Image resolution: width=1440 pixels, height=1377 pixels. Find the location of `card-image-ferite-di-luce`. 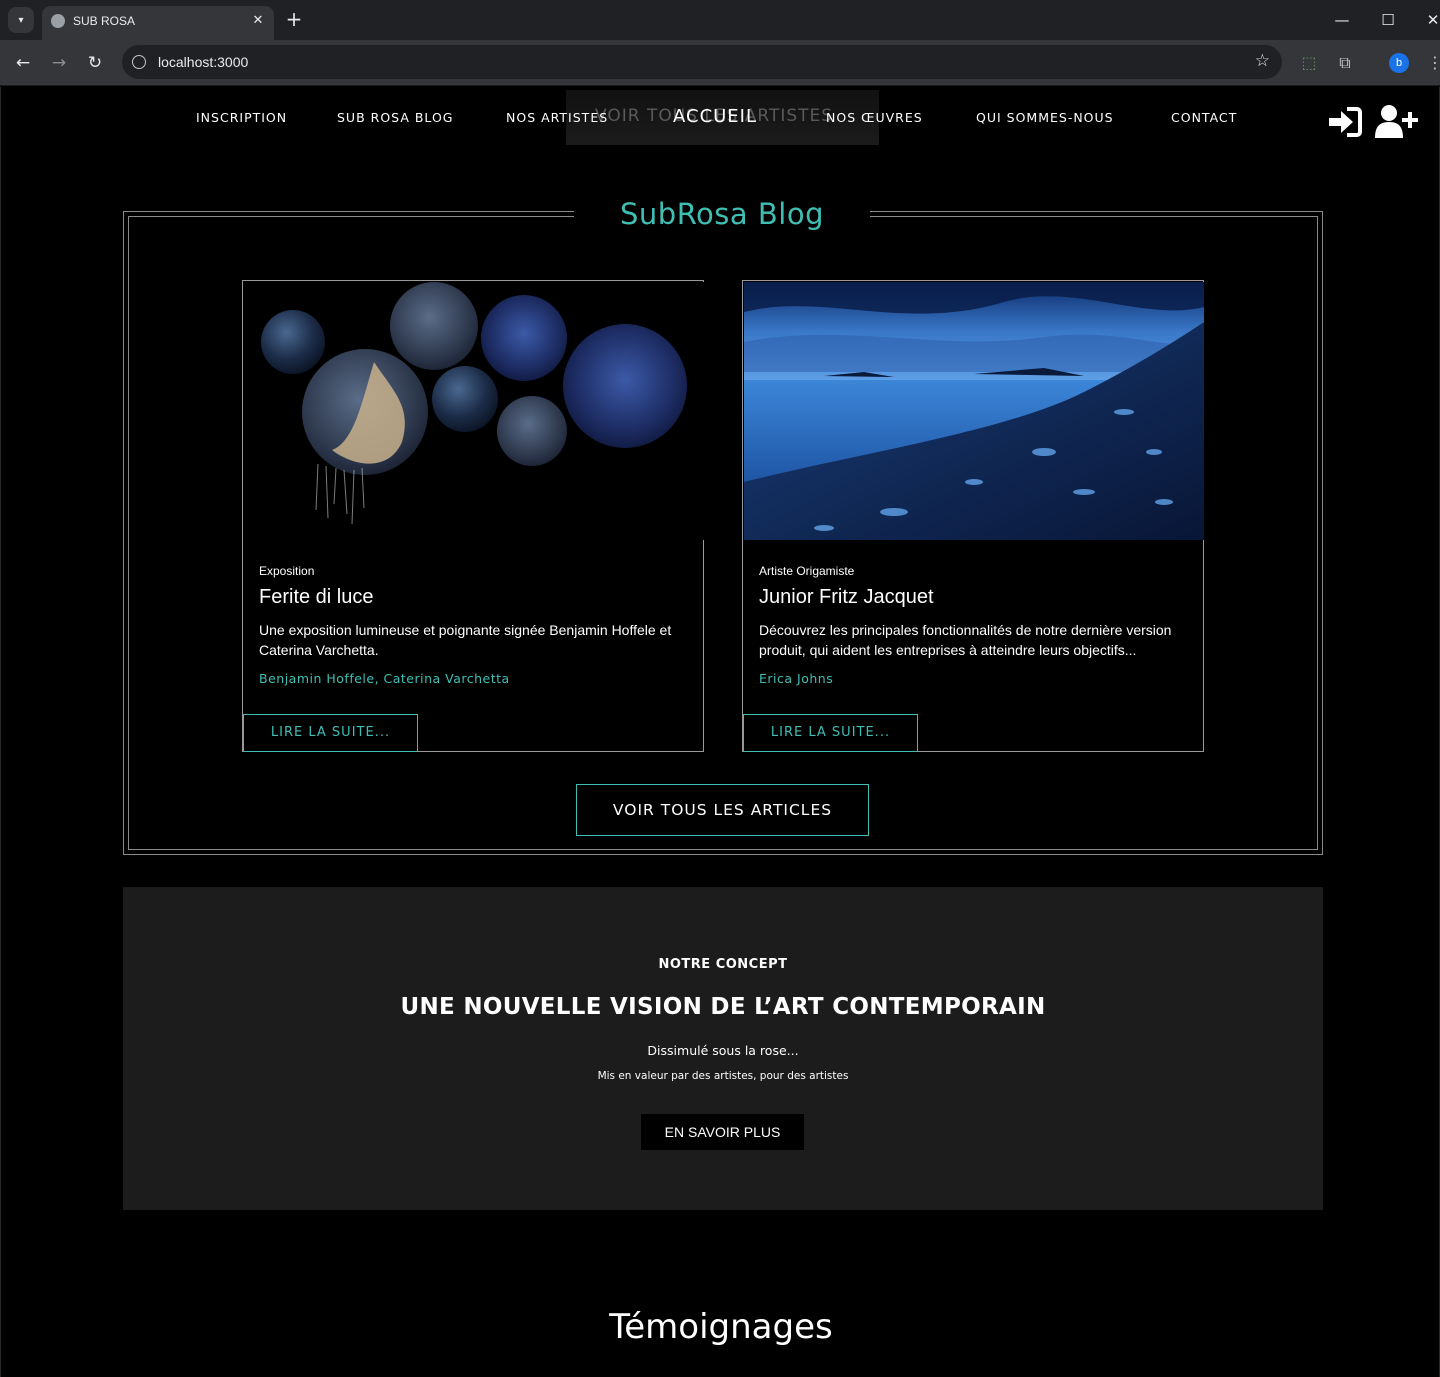

card-image-ferite-di-luce is located at coordinates (474, 411).